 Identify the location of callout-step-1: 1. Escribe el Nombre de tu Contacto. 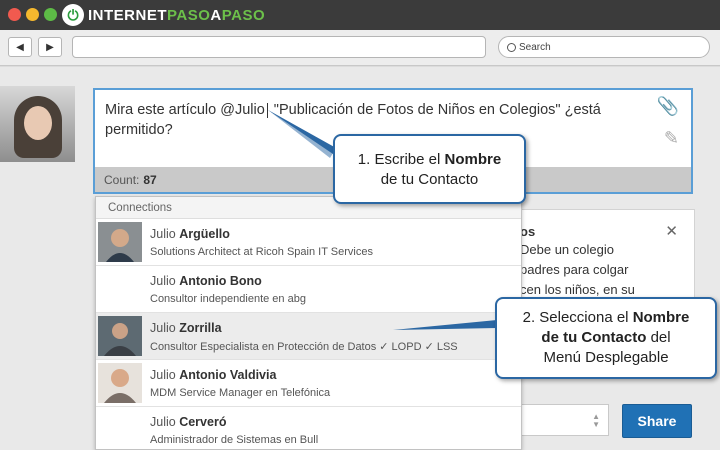
(429, 169).